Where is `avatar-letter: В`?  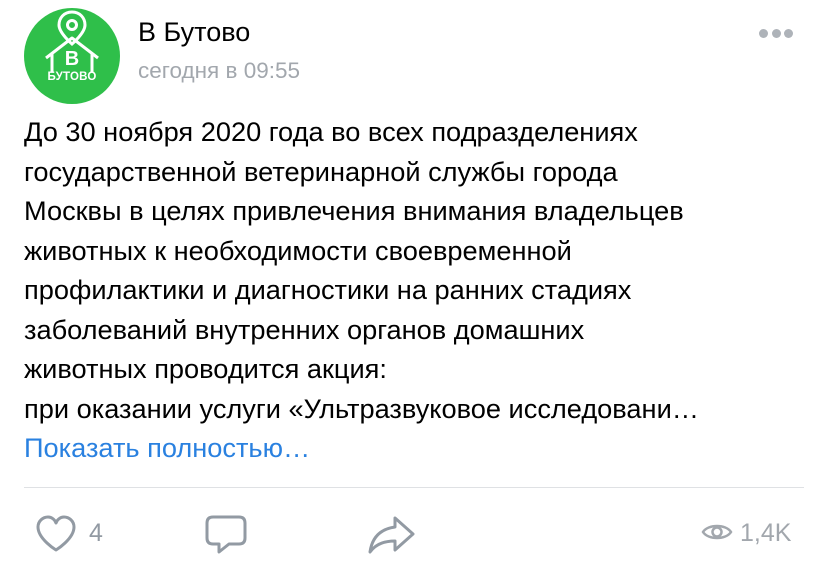
avatar-letter: В is located at coordinates (72, 59).